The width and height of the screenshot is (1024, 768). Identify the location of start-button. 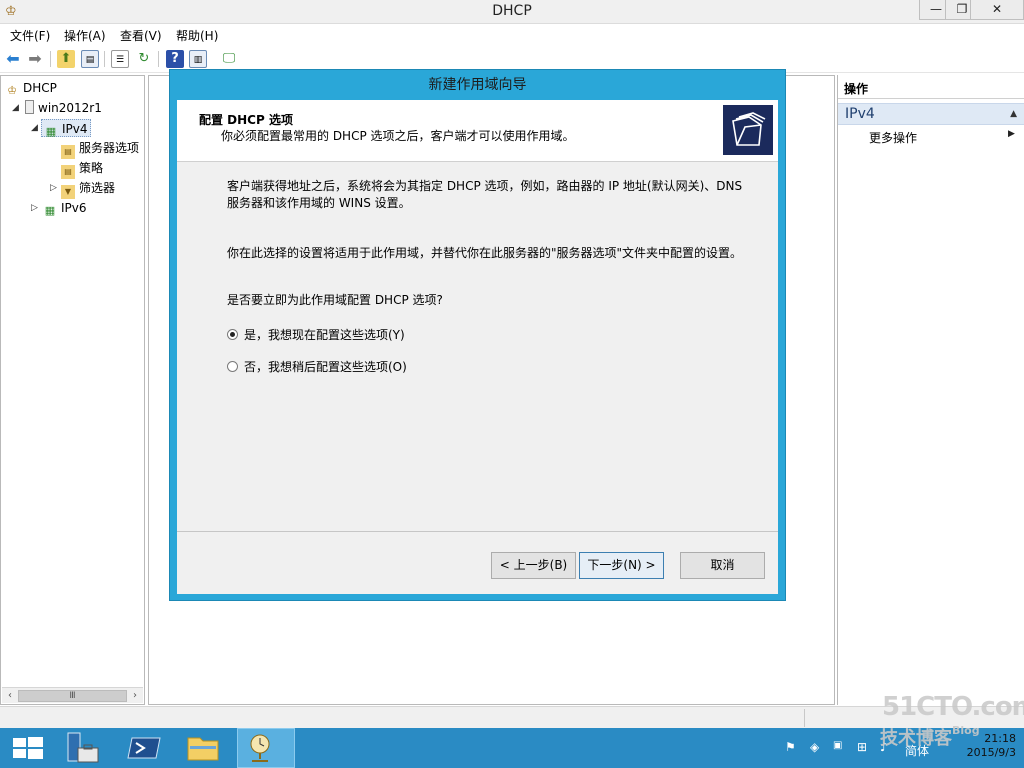
(29, 748).